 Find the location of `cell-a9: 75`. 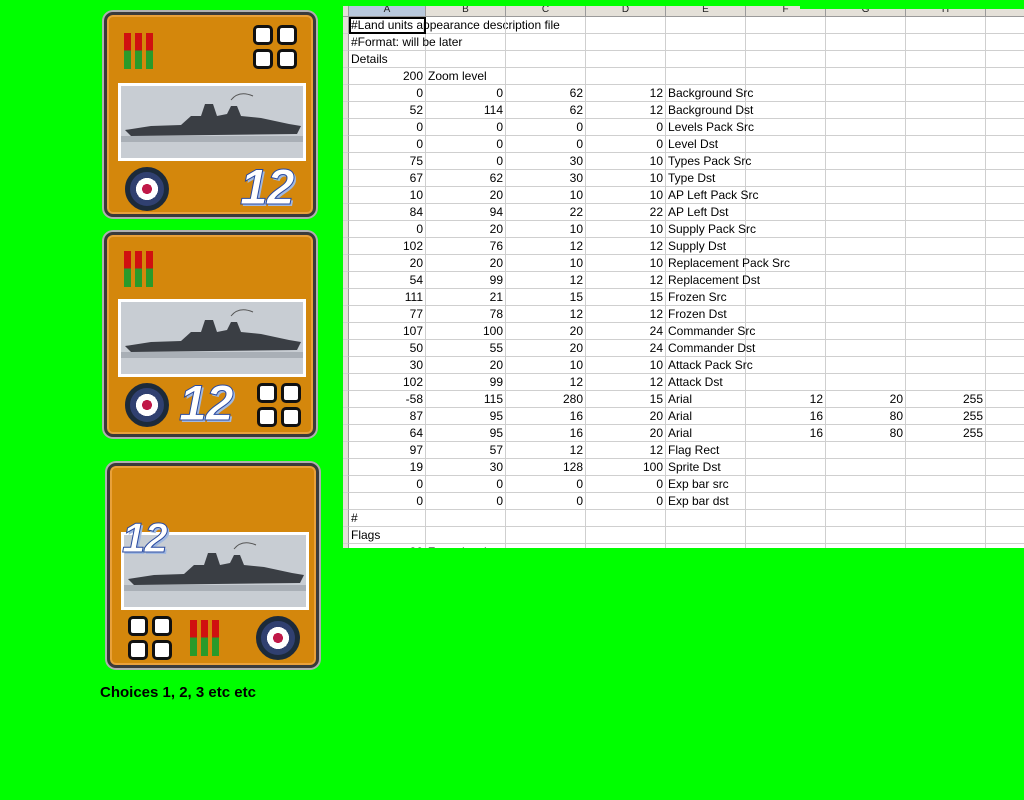

cell-a9: 75 is located at coordinates (387, 161).